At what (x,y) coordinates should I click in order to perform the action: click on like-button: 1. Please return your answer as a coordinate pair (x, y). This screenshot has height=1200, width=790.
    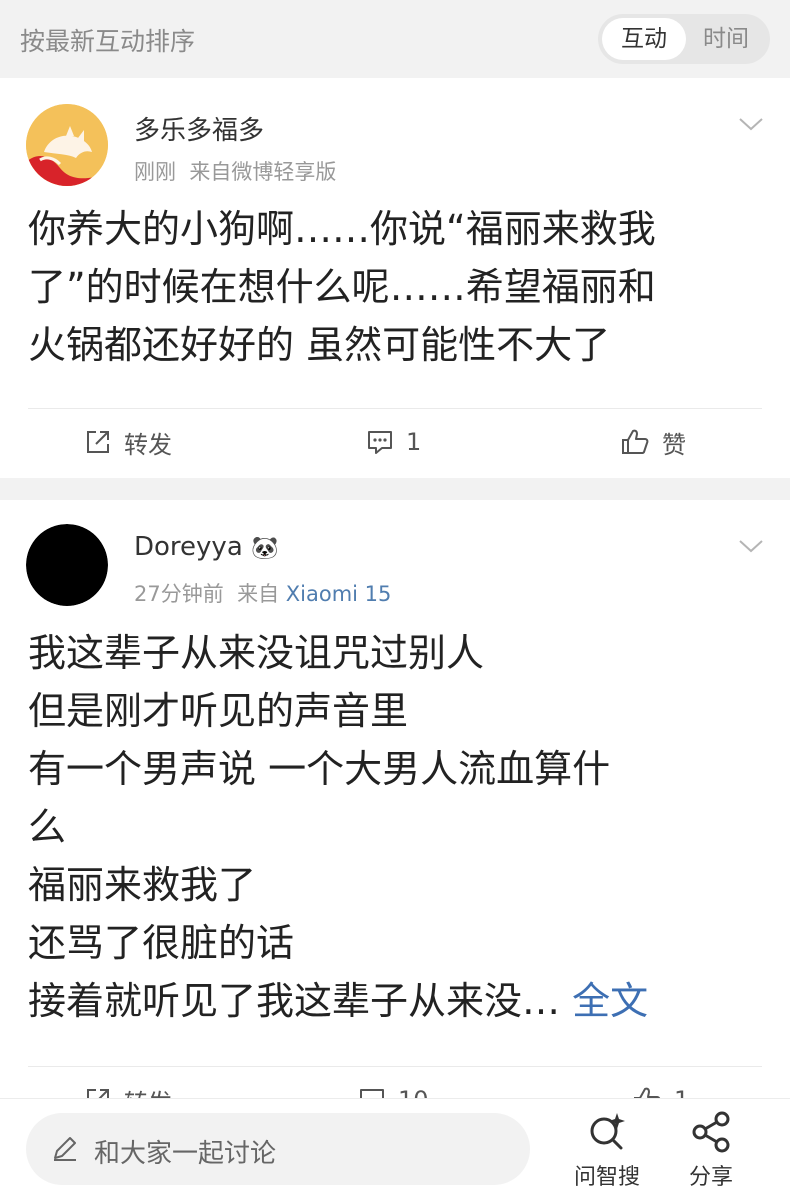
    Looking at the image, I should click on (660, 1084).